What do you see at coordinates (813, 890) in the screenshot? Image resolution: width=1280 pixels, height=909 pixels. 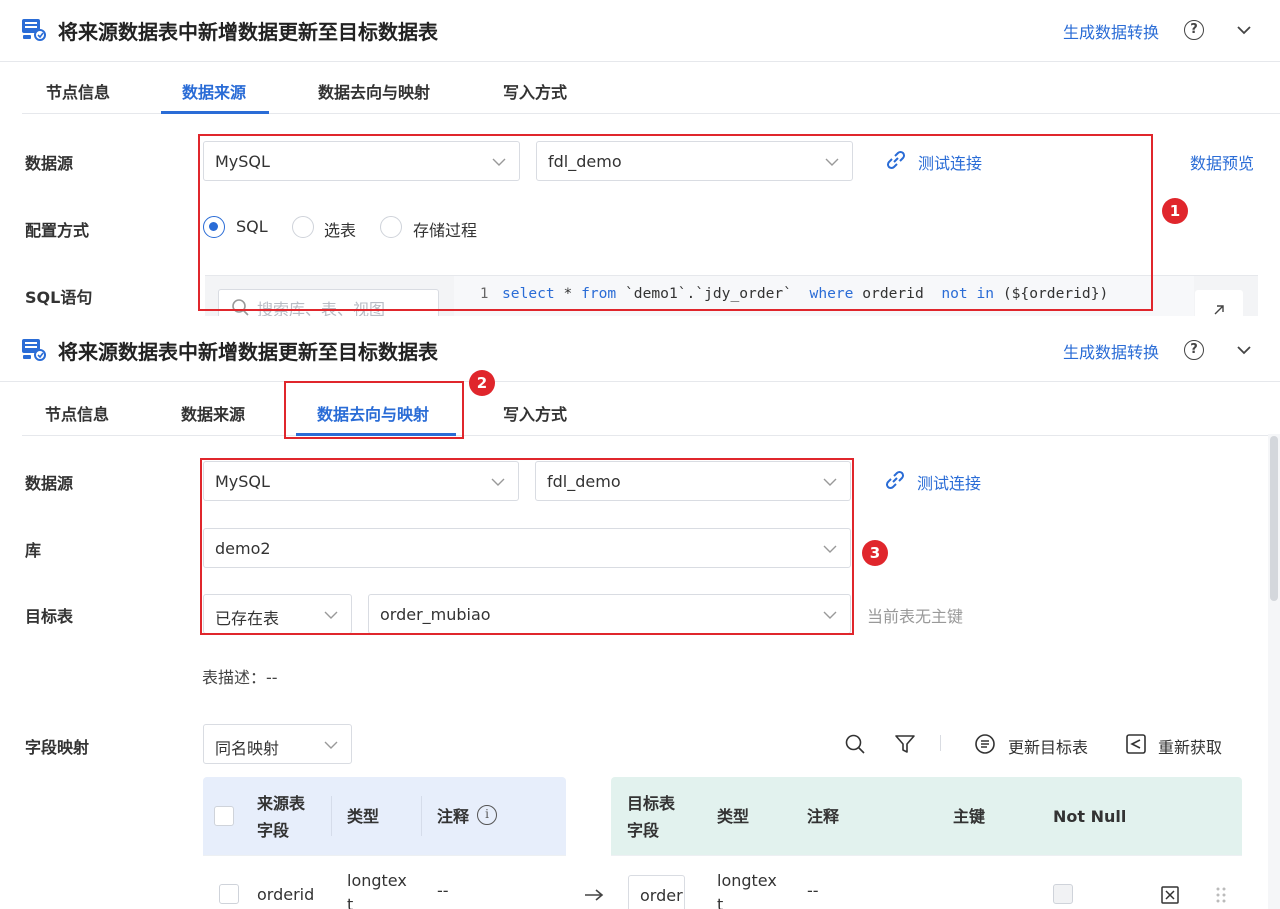 I see `target-comment: --` at bounding box center [813, 890].